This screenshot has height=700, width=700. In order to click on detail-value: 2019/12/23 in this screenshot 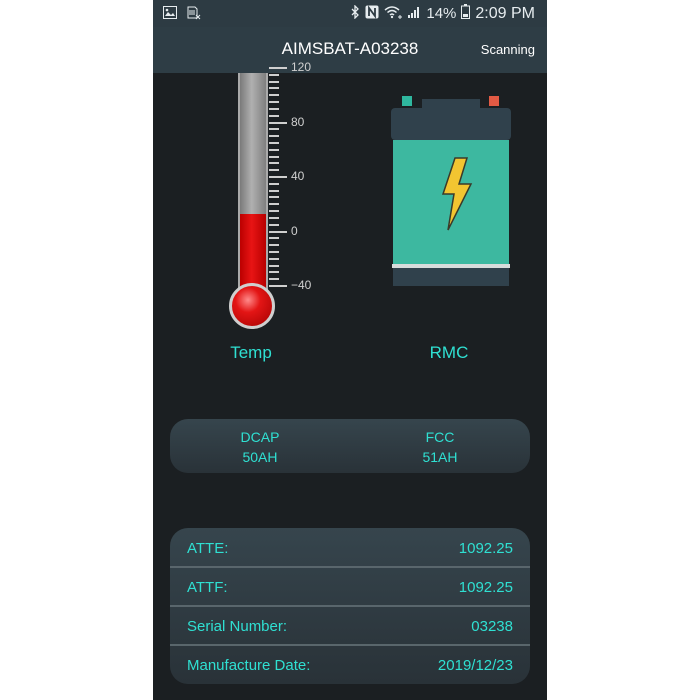, I will do `click(475, 665)`.